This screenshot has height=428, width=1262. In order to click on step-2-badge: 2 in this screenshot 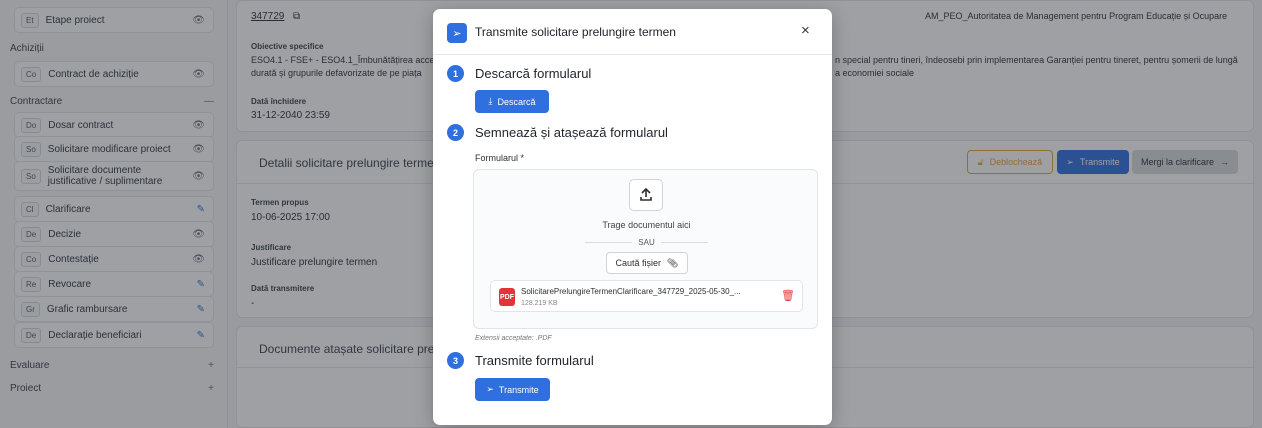, I will do `click(455, 132)`.